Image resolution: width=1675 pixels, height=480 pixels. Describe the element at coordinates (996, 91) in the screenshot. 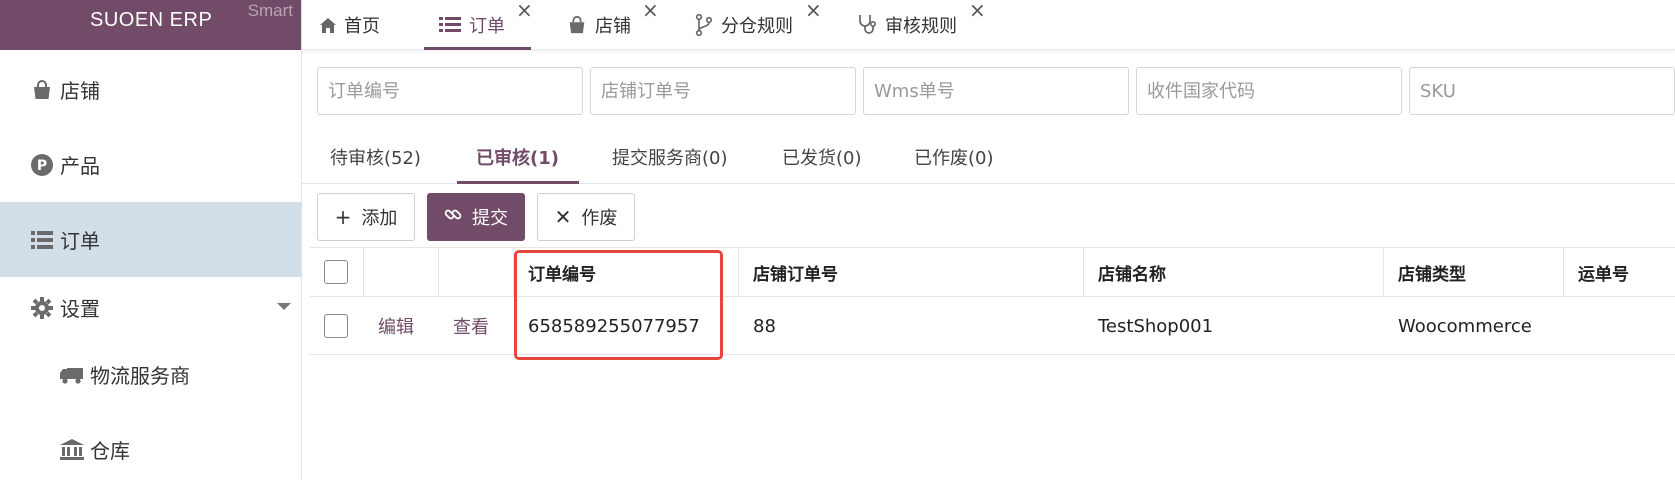

I see `wms-number-input` at that location.